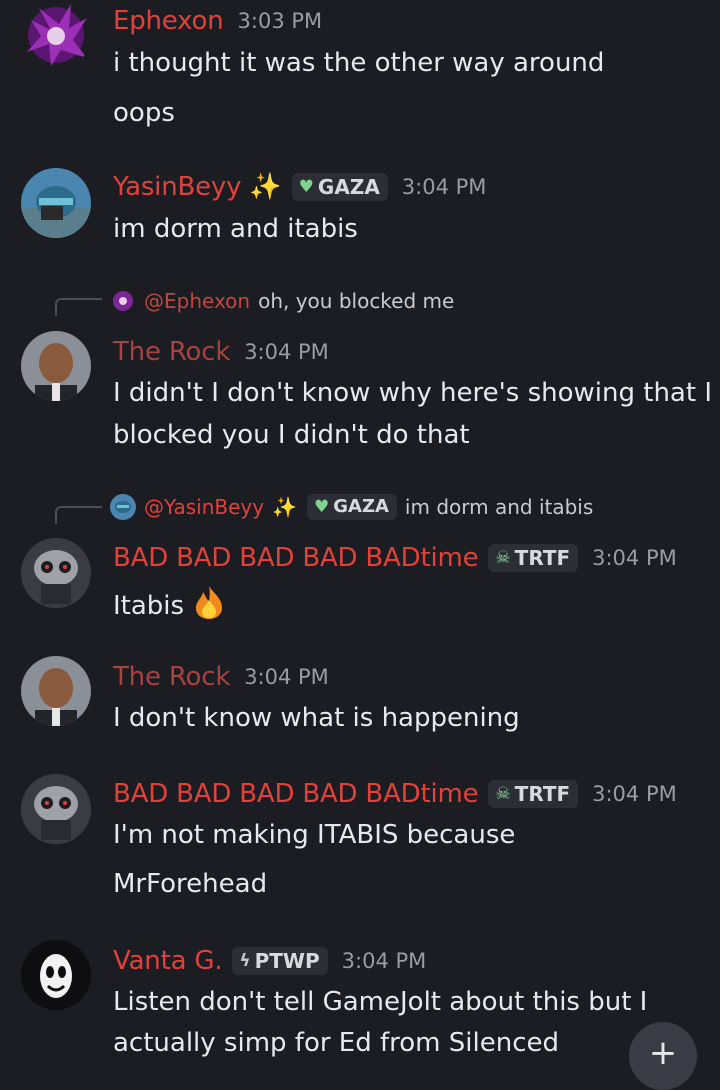 The height and width of the screenshot is (1090, 720). Describe the element at coordinates (663, 1056) in the screenshot. I see `plus-icon: +` at that location.